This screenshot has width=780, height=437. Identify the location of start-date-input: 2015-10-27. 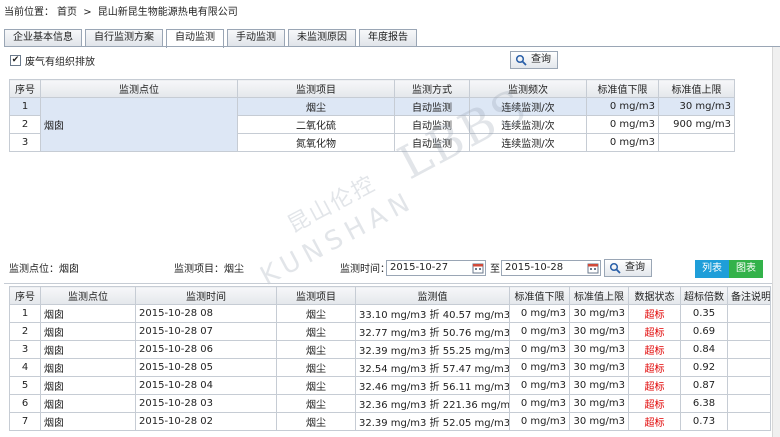
(436, 268).